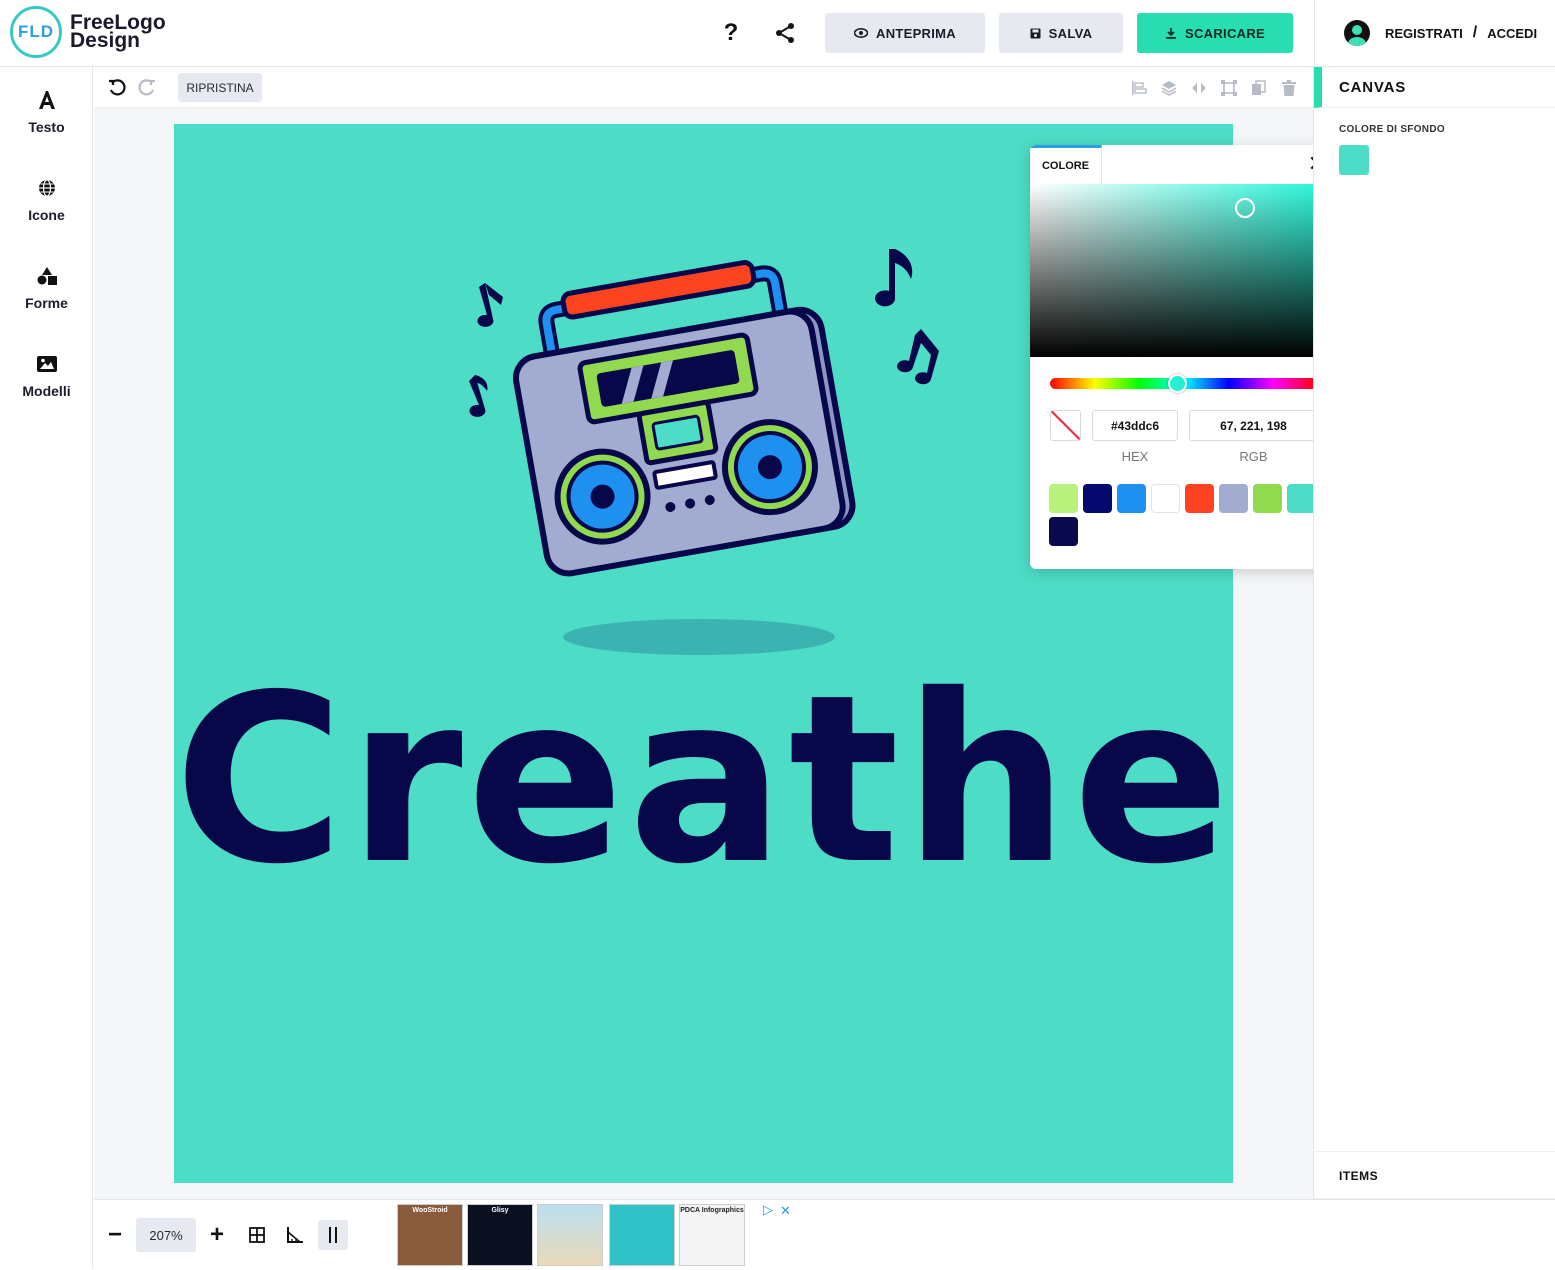  What do you see at coordinates (1434, 1175) in the screenshot?
I see `items-section: ITEMS` at bounding box center [1434, 1175].